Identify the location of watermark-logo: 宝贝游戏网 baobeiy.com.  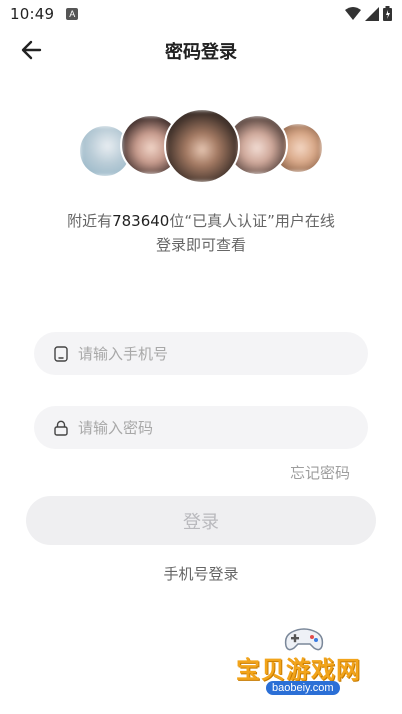
(303, 666).